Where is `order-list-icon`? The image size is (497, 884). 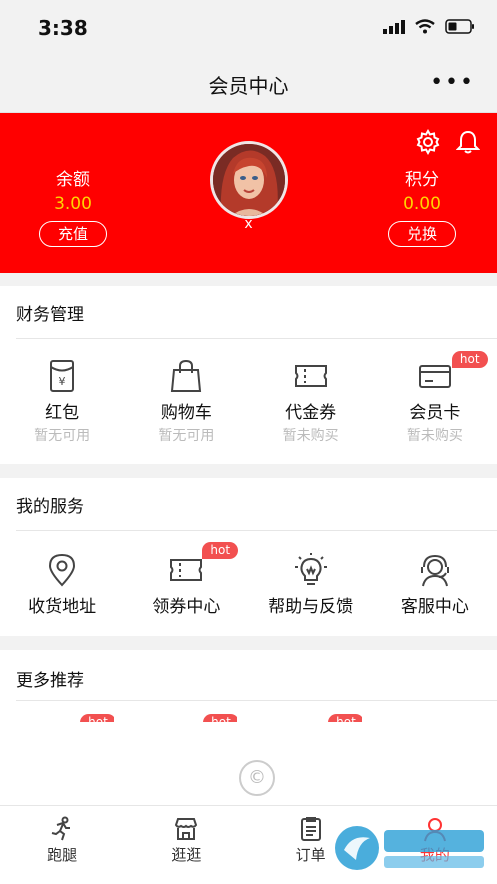 order-list-icon is located at coordinates (310, 829).